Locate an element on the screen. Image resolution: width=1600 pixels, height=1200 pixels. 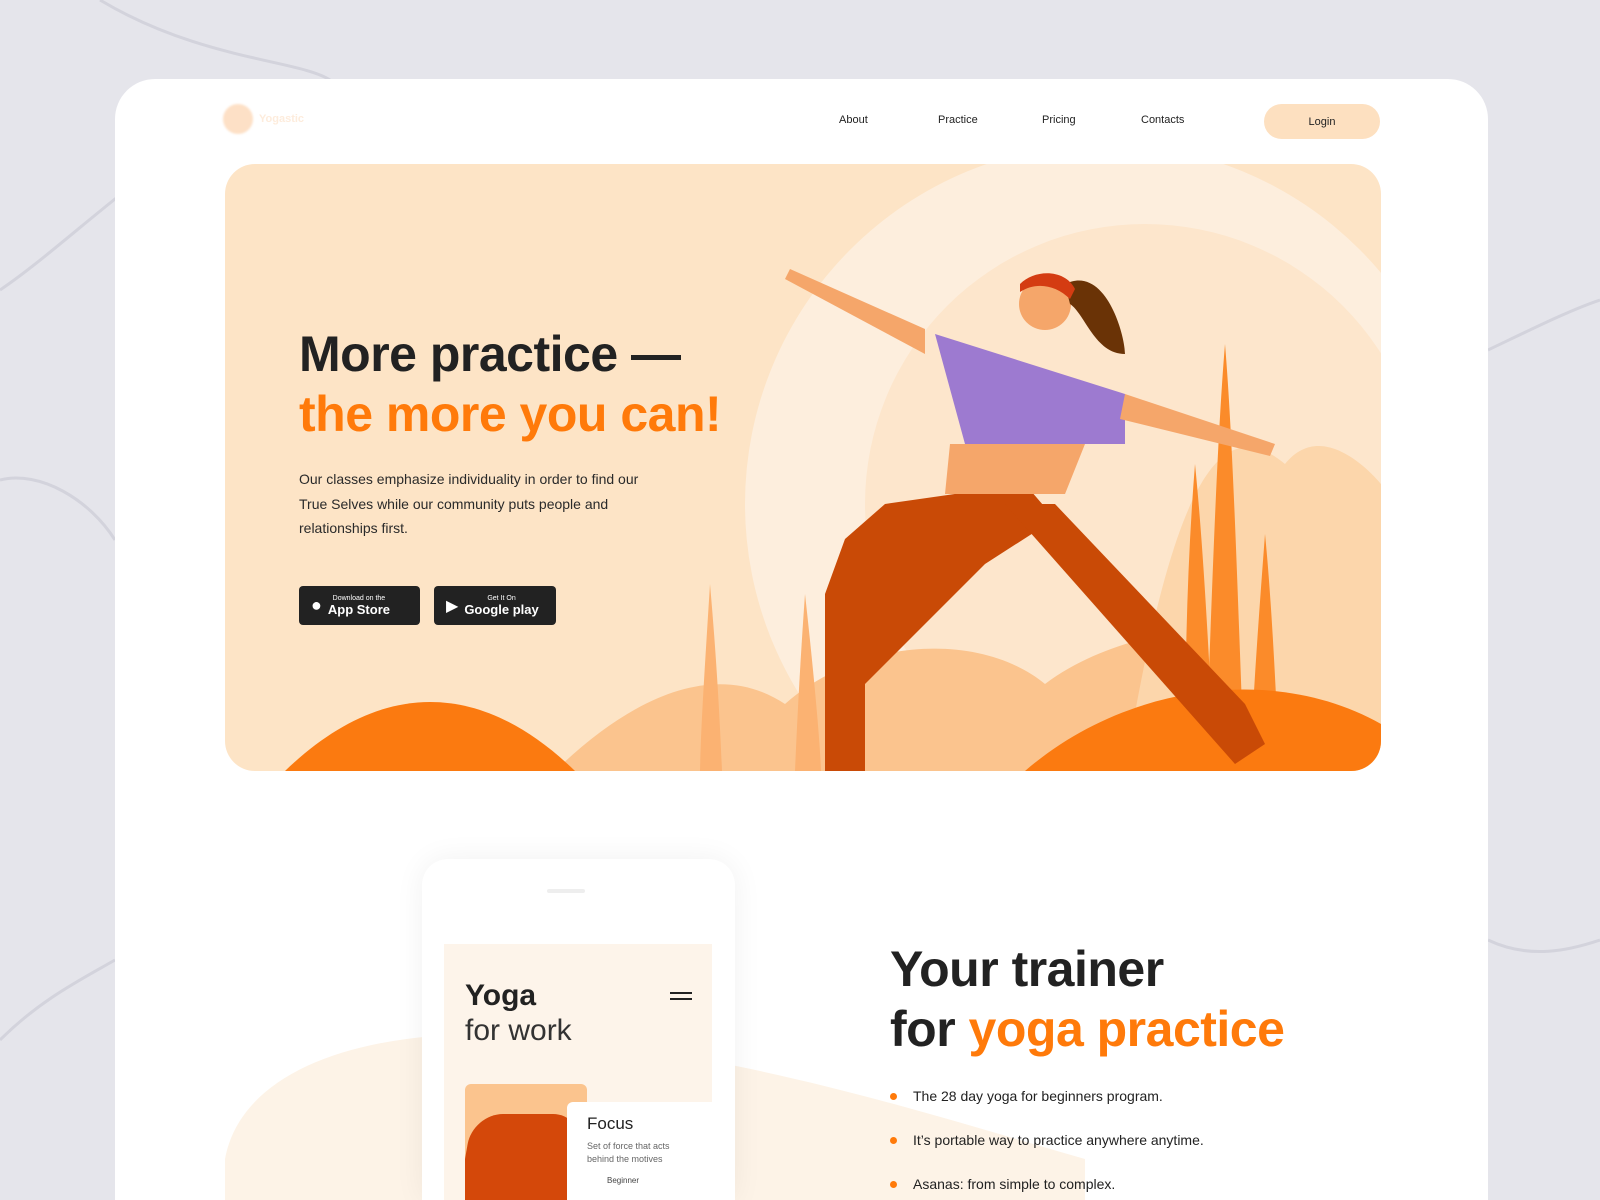
login-button: Login is located at coordinates (1322, 121).